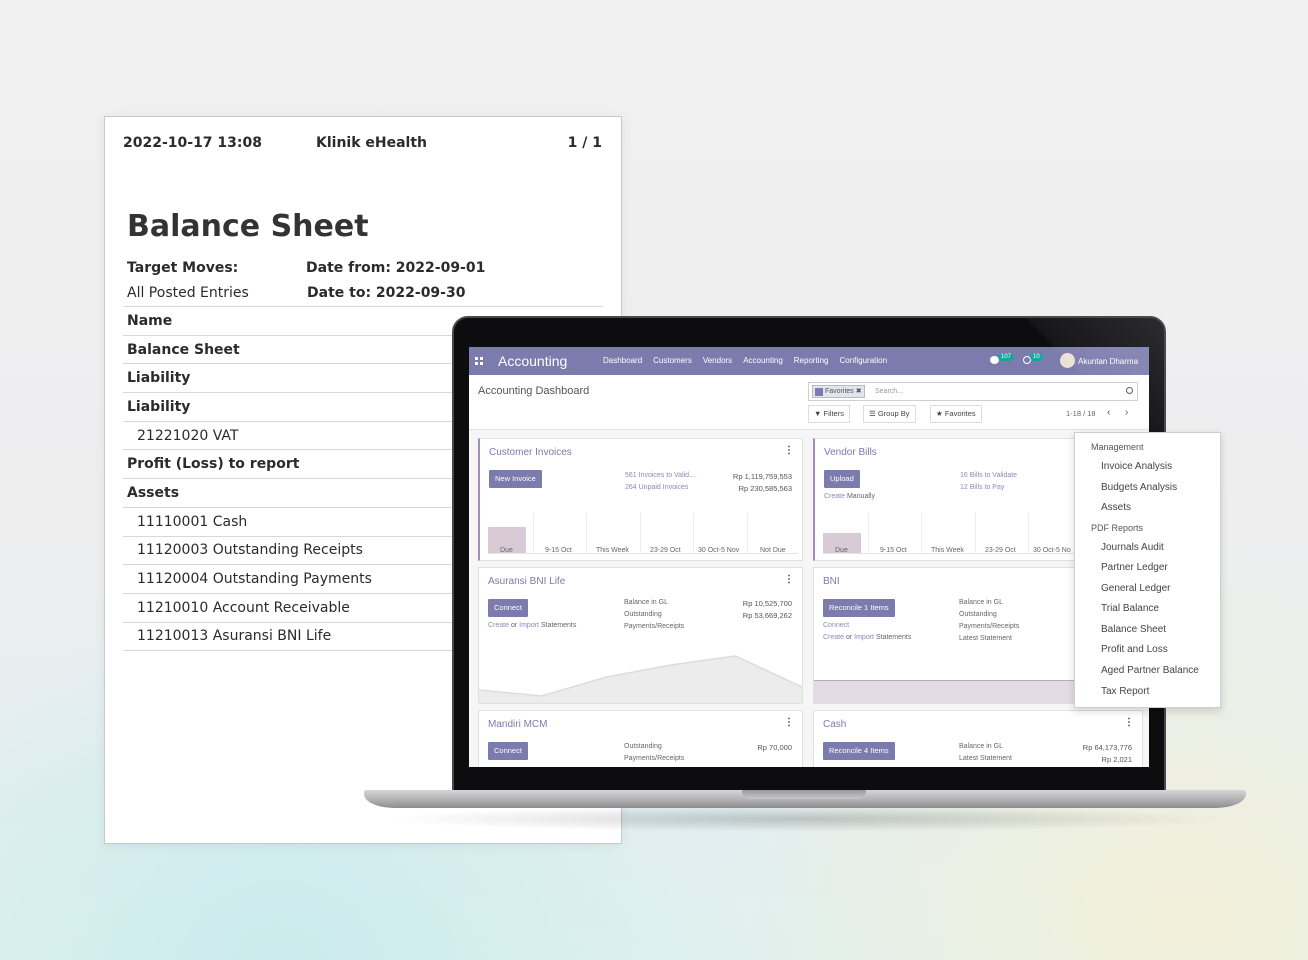 The width and height of the screenshot is (1308, 960). I want to click on star-icon: ★, so click(939, 413).